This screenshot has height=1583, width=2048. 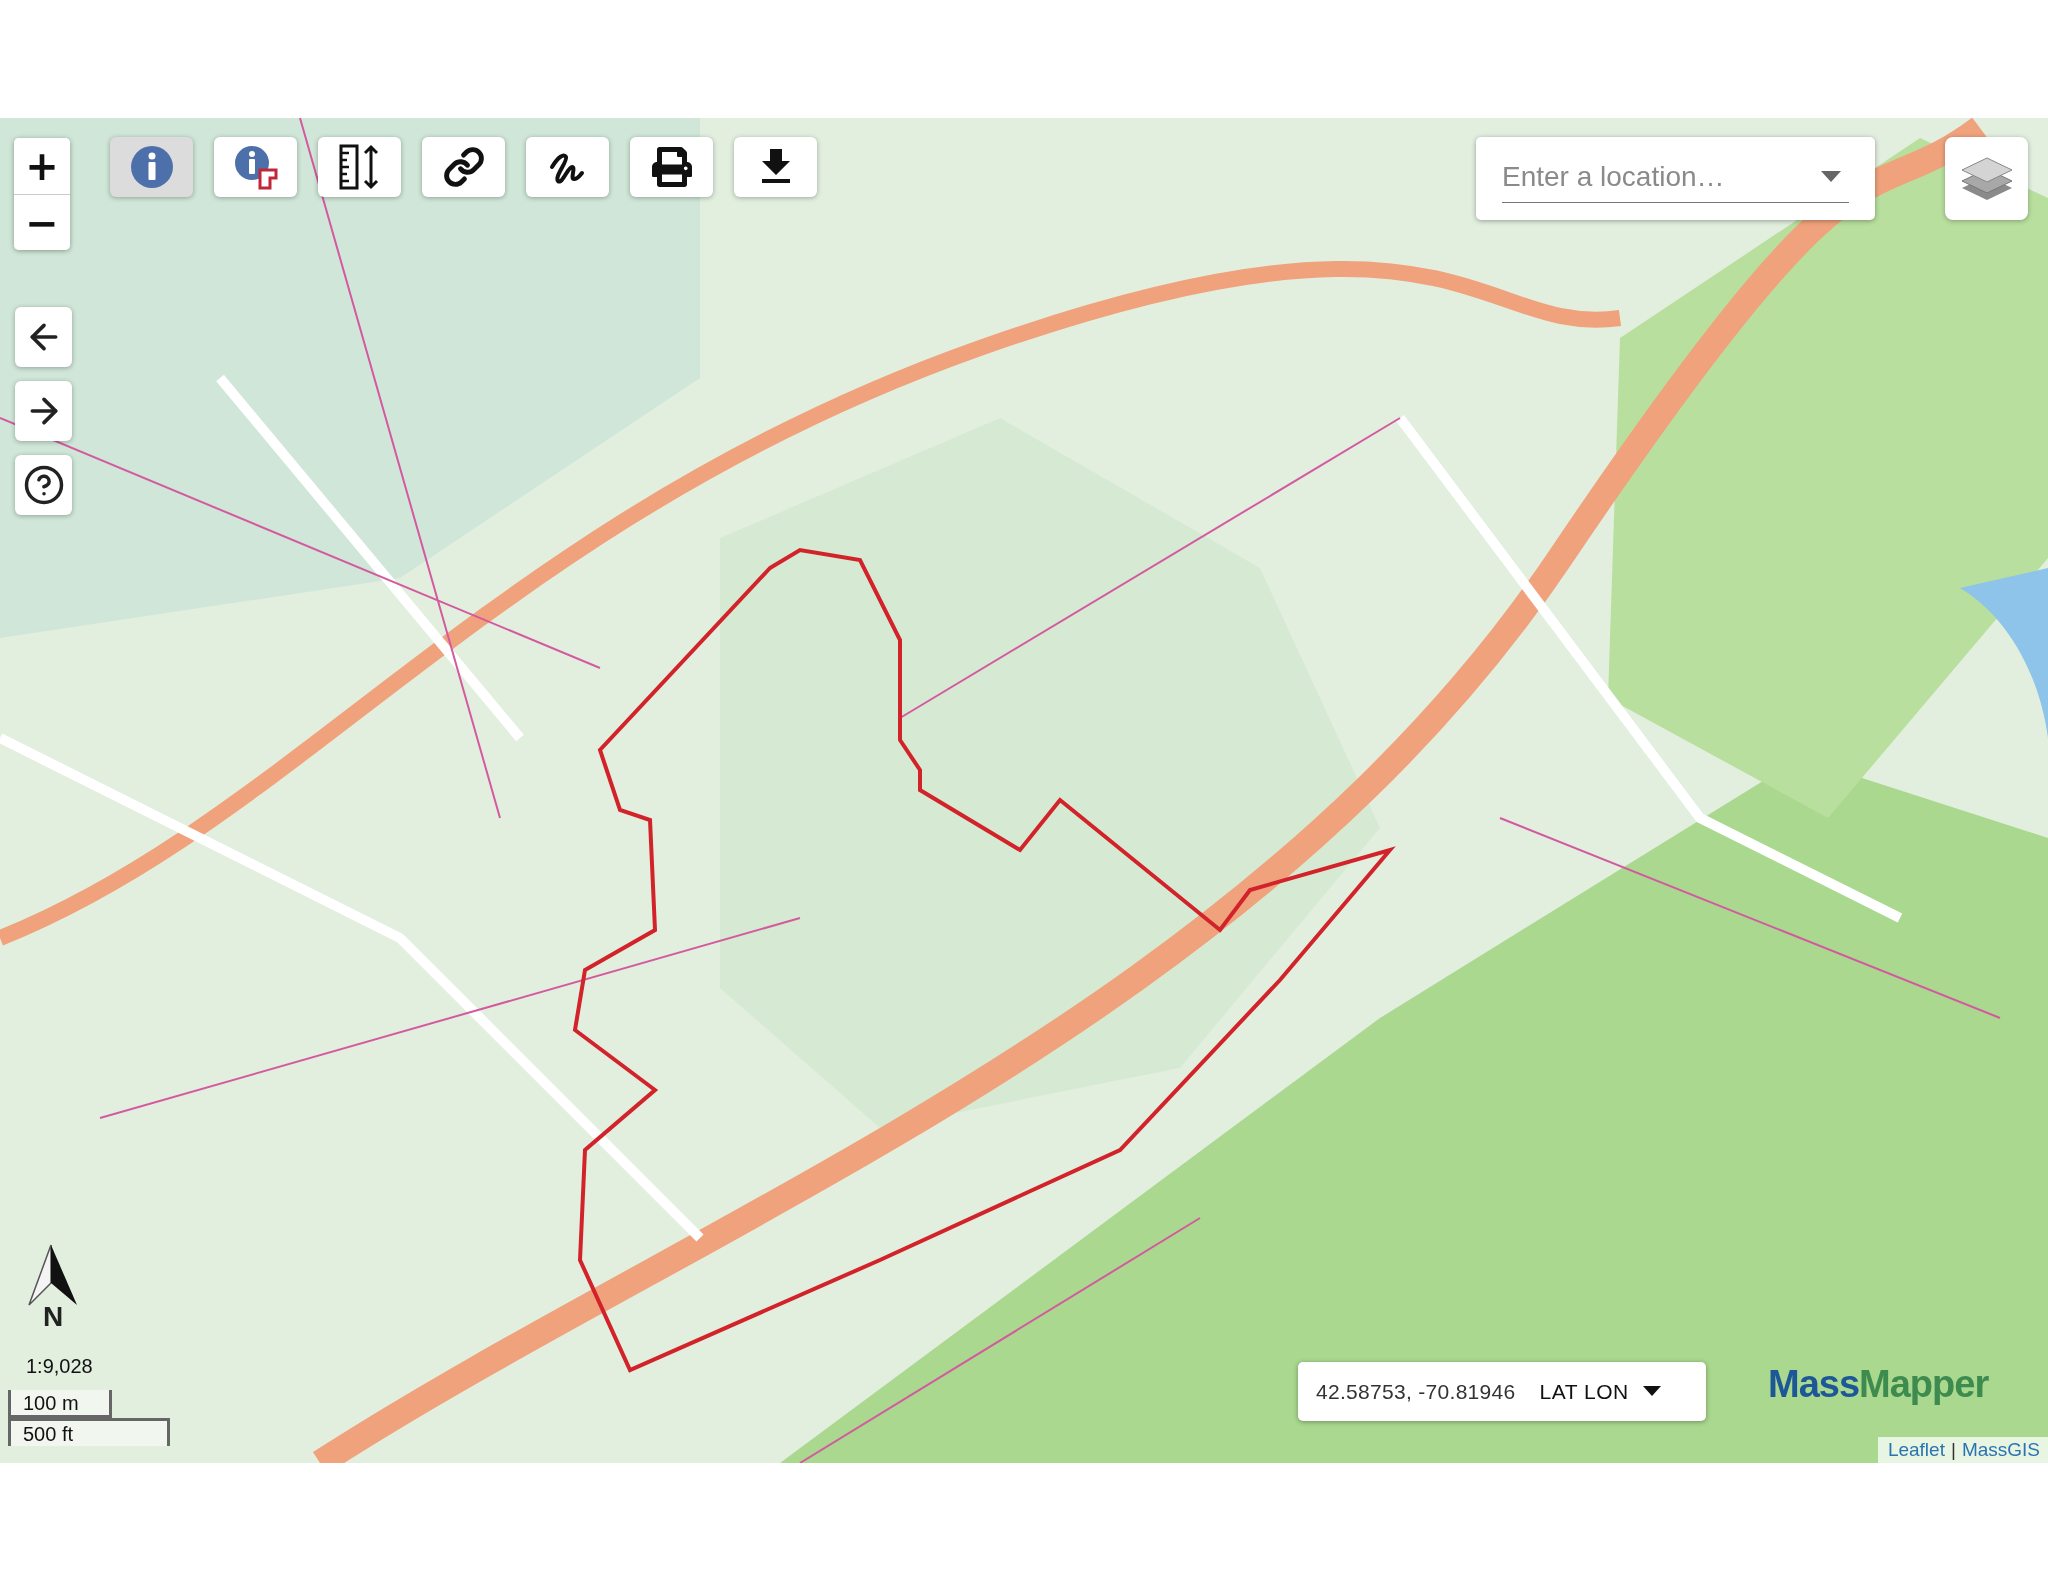 I want to click on zoom-out-button: −, so click(x=42, y=222).